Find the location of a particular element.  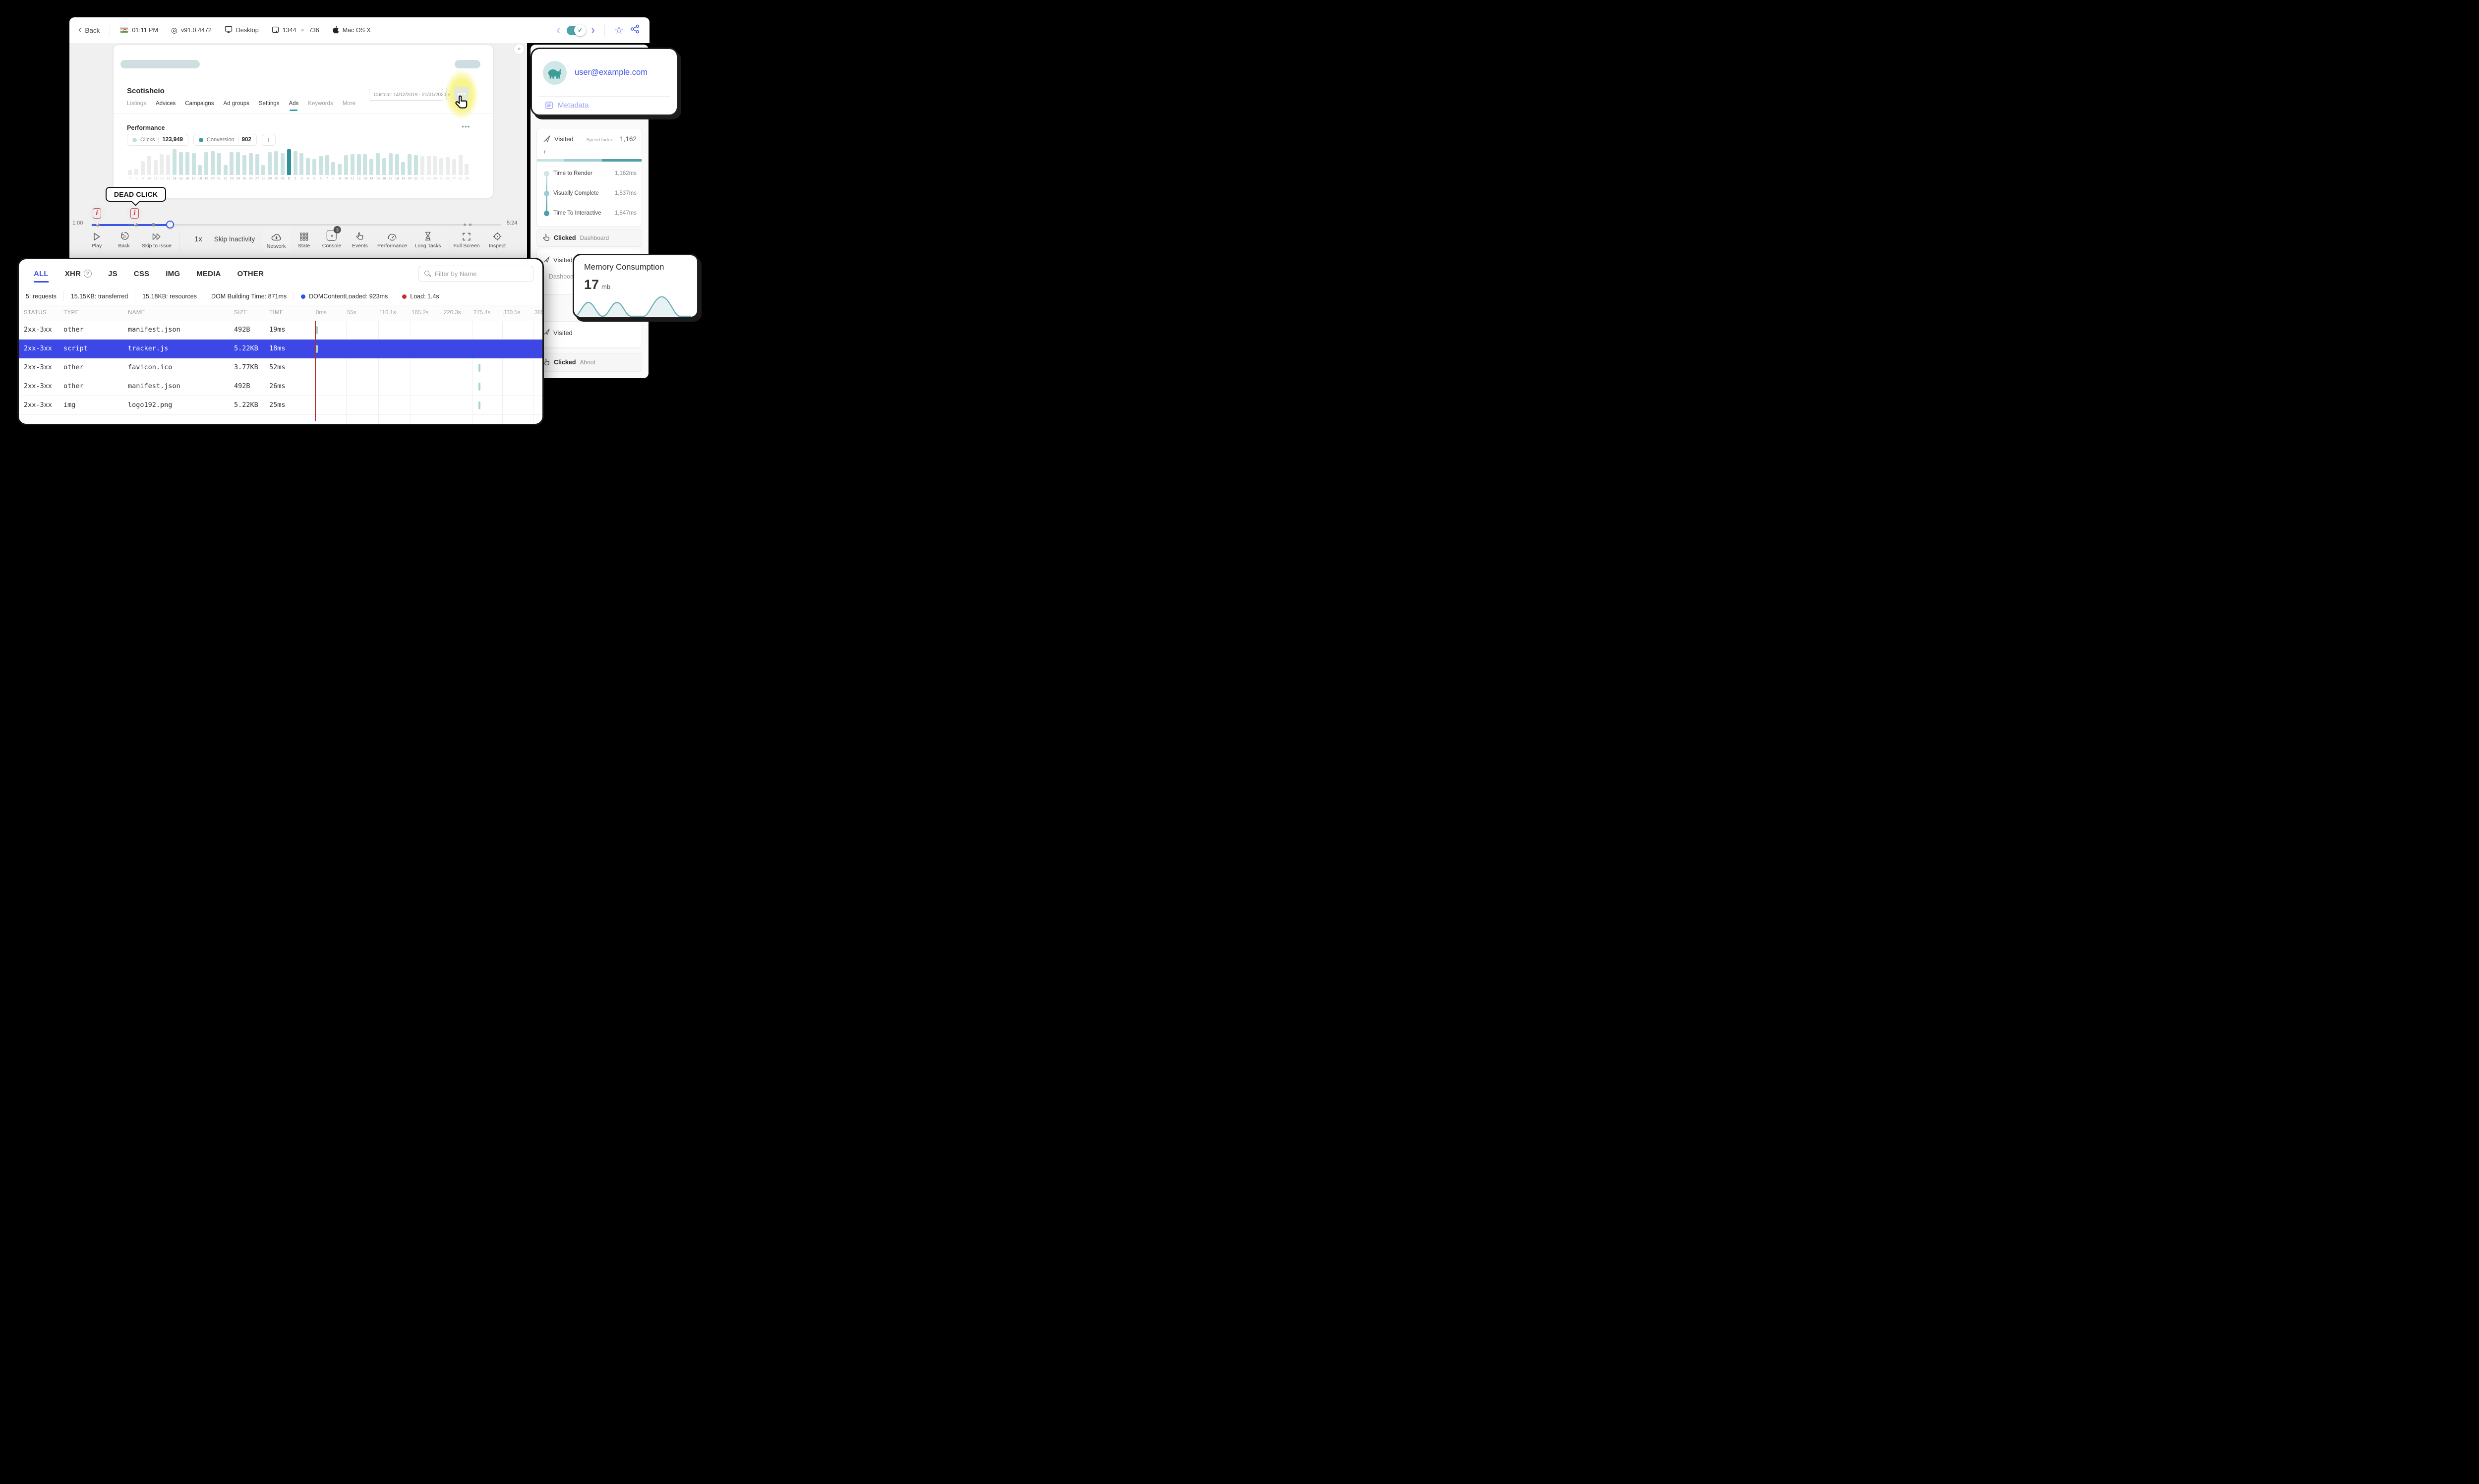

page-tab-keywords: Keywords is located at coordinates (320, 106).